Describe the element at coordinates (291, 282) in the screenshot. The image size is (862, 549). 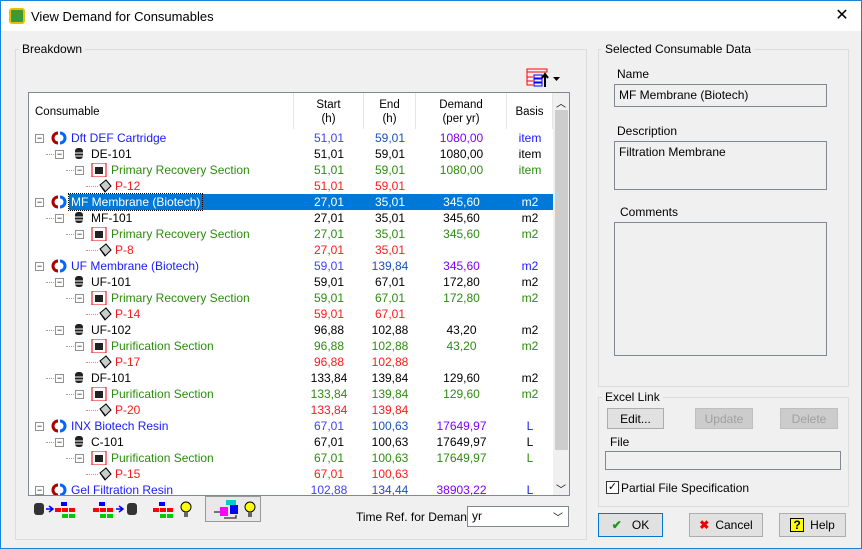
I see `tree-row-equipment: − UF-101 59,01 67,01 172,80 m2` at that location.